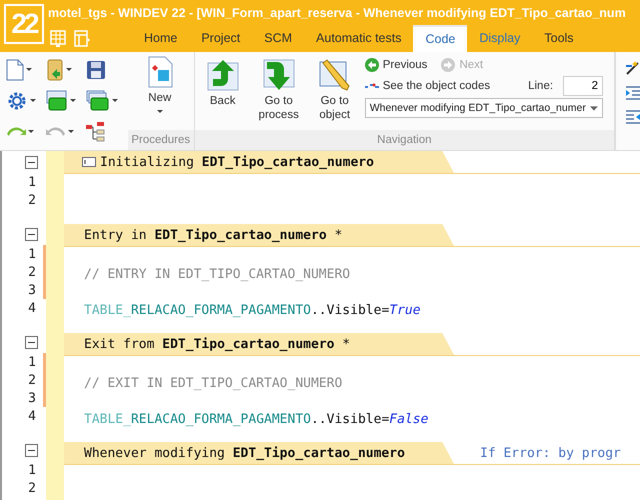  I want to click on event-title: Exit from EDT_Tipo_cartao_numero*, so click(217, 344).